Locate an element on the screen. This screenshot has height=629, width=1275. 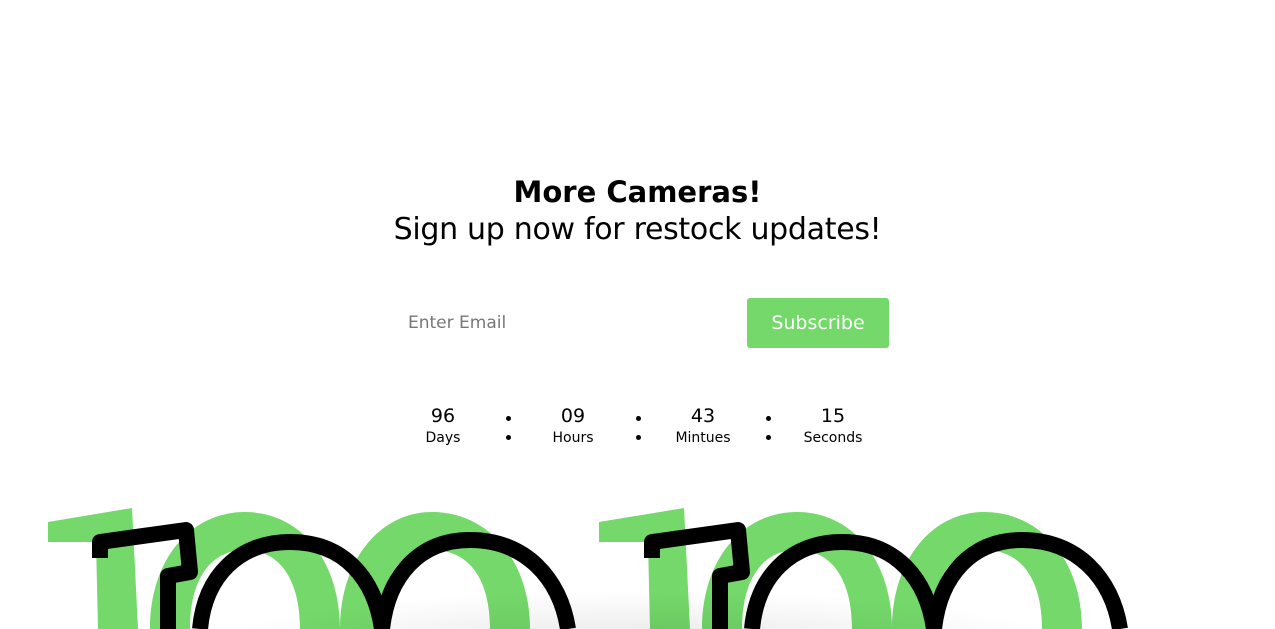
days-value: 96 is located at coordinates (443, 416).